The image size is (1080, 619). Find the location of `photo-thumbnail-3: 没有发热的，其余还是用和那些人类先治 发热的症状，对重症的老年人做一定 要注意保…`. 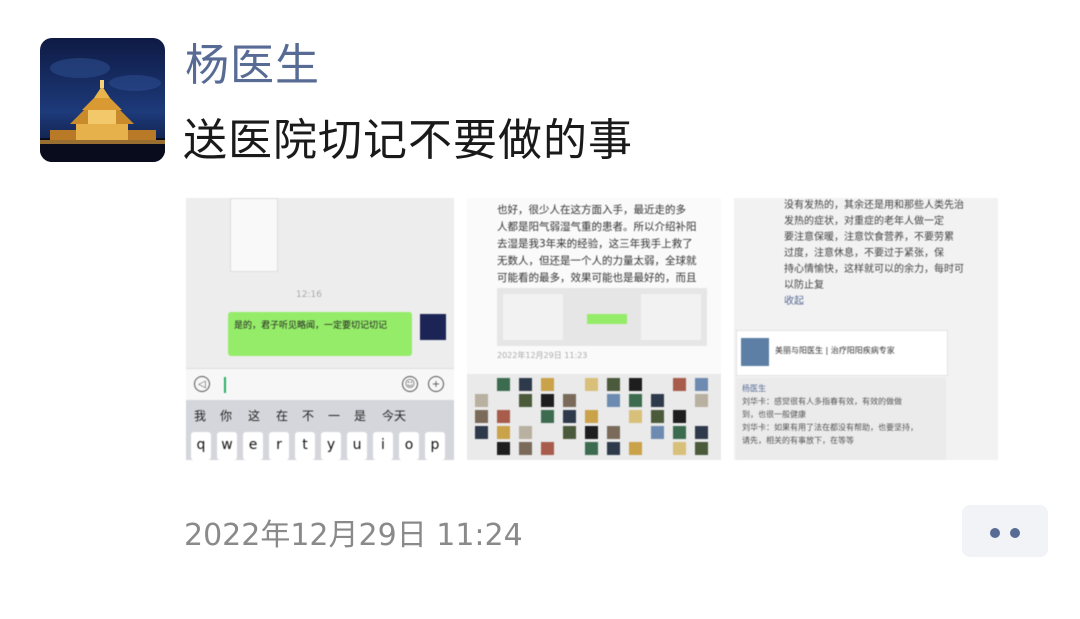

photo-thumbnail-3: 没有发热的，其余还是用和那些人类先治 发热的症状，对重症的老年人做一定 要注意保… is located at coordinates (866, 329).